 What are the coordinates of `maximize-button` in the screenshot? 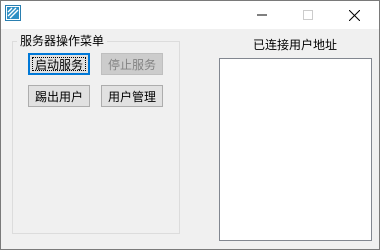 It's located at (308, 15).